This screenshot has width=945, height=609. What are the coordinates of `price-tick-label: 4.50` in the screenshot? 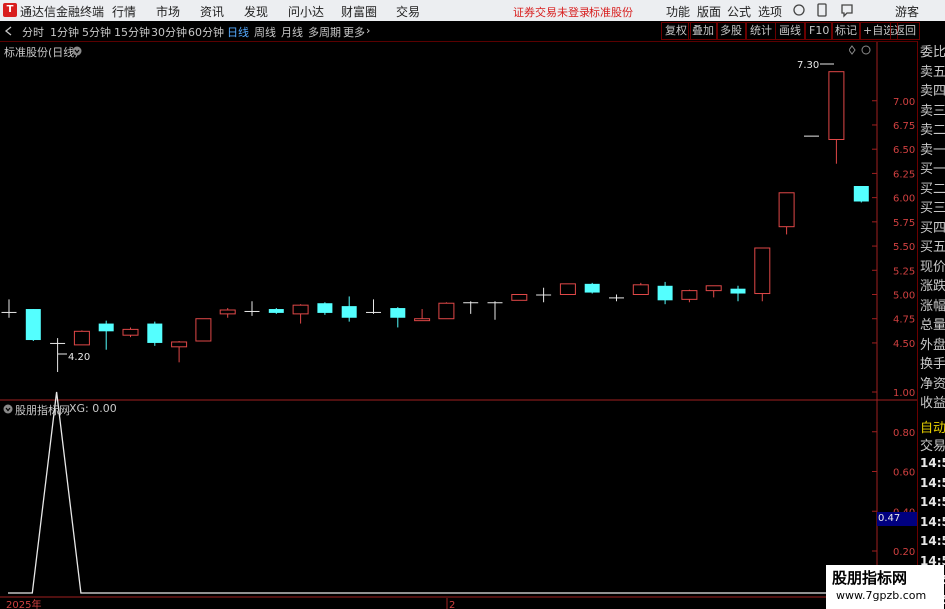 It's located at (904, 344).